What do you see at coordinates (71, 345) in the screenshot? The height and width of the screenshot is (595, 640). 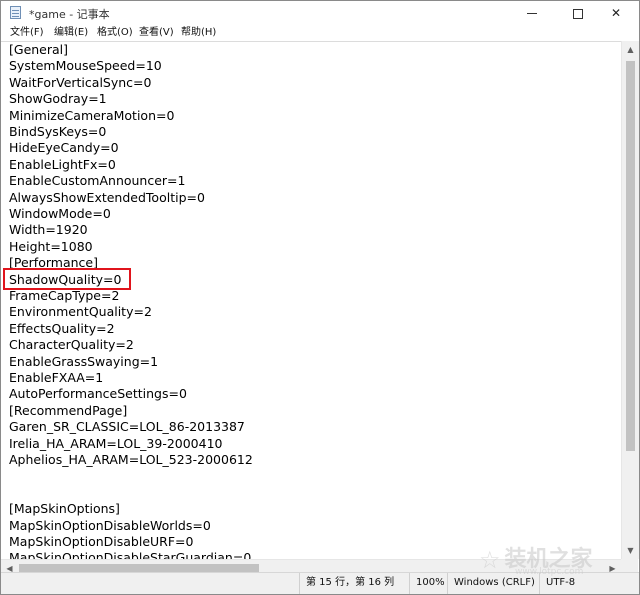 I see `editor-line: CharacterQuality=2` at bounding box center [71, 345].